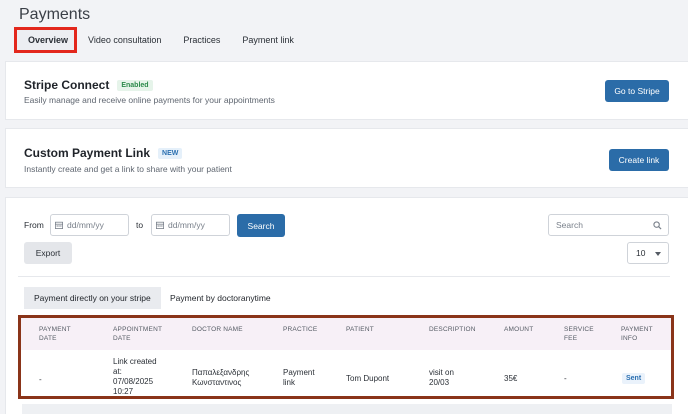 The image size is (688, 414). I want to click on cell-amount: 35€, so click(511, 378).